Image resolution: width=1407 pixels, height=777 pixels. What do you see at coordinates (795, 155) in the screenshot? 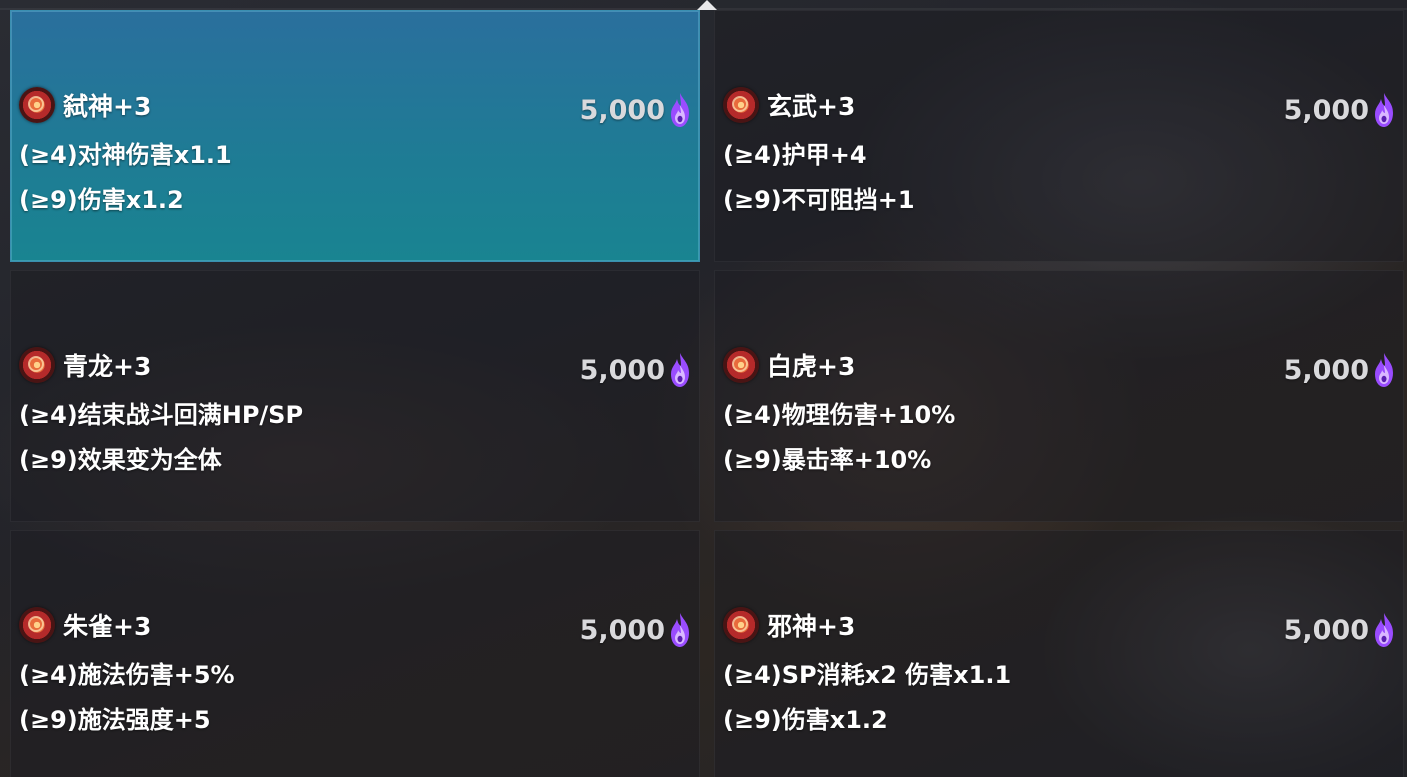
I see `effect-line-tier4: (≥4)护甲+4` at bounding box center [795, 155].